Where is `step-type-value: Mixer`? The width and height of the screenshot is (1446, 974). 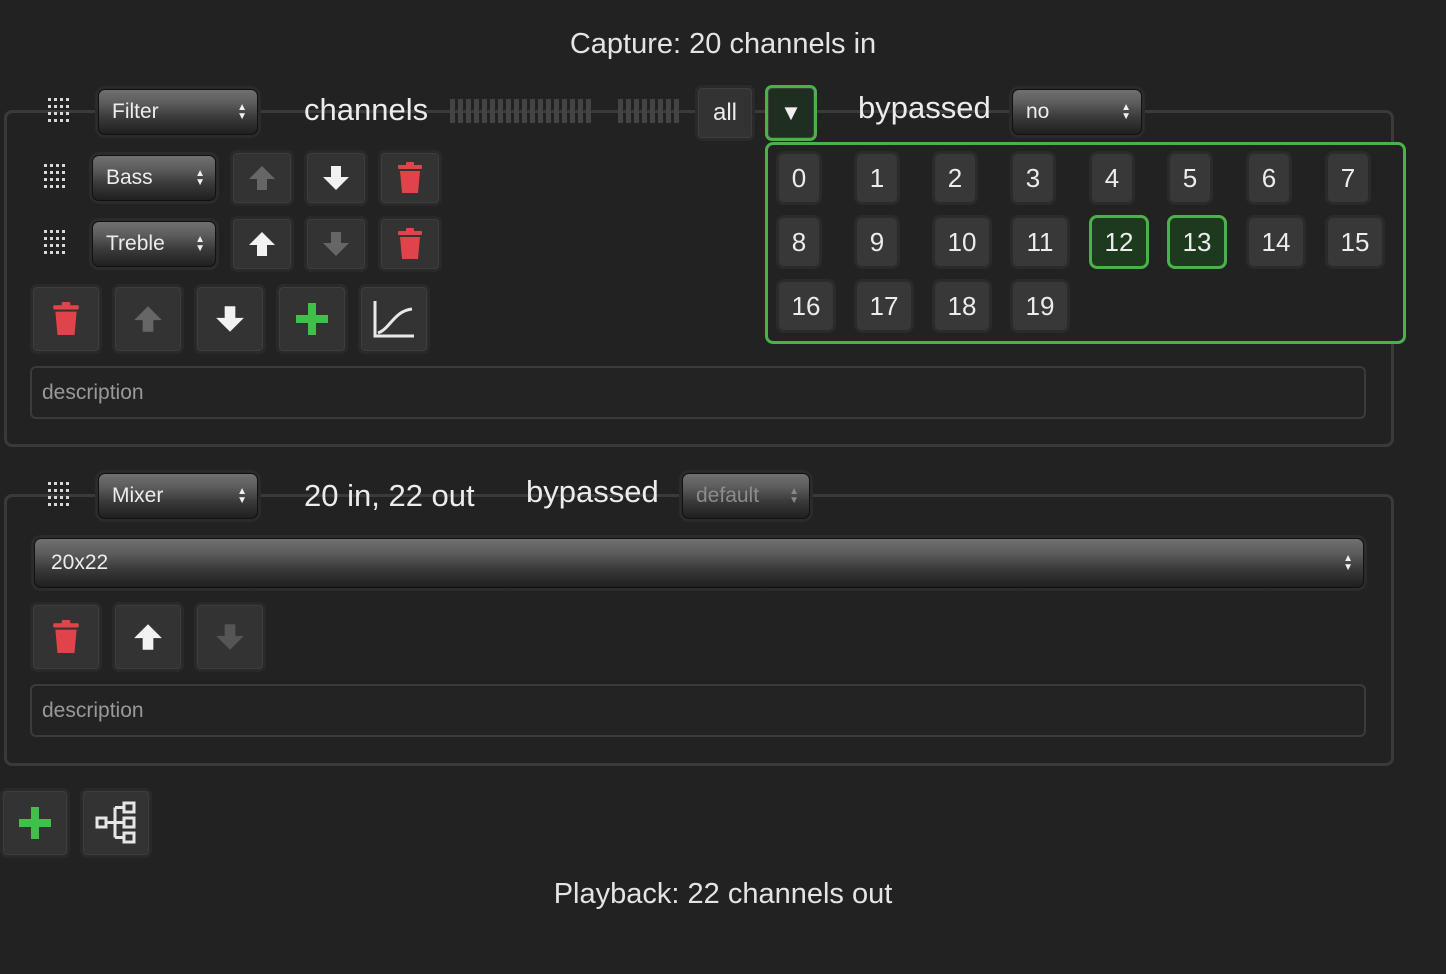 step-type-value: Mixer is located at coordinates (138, 495).